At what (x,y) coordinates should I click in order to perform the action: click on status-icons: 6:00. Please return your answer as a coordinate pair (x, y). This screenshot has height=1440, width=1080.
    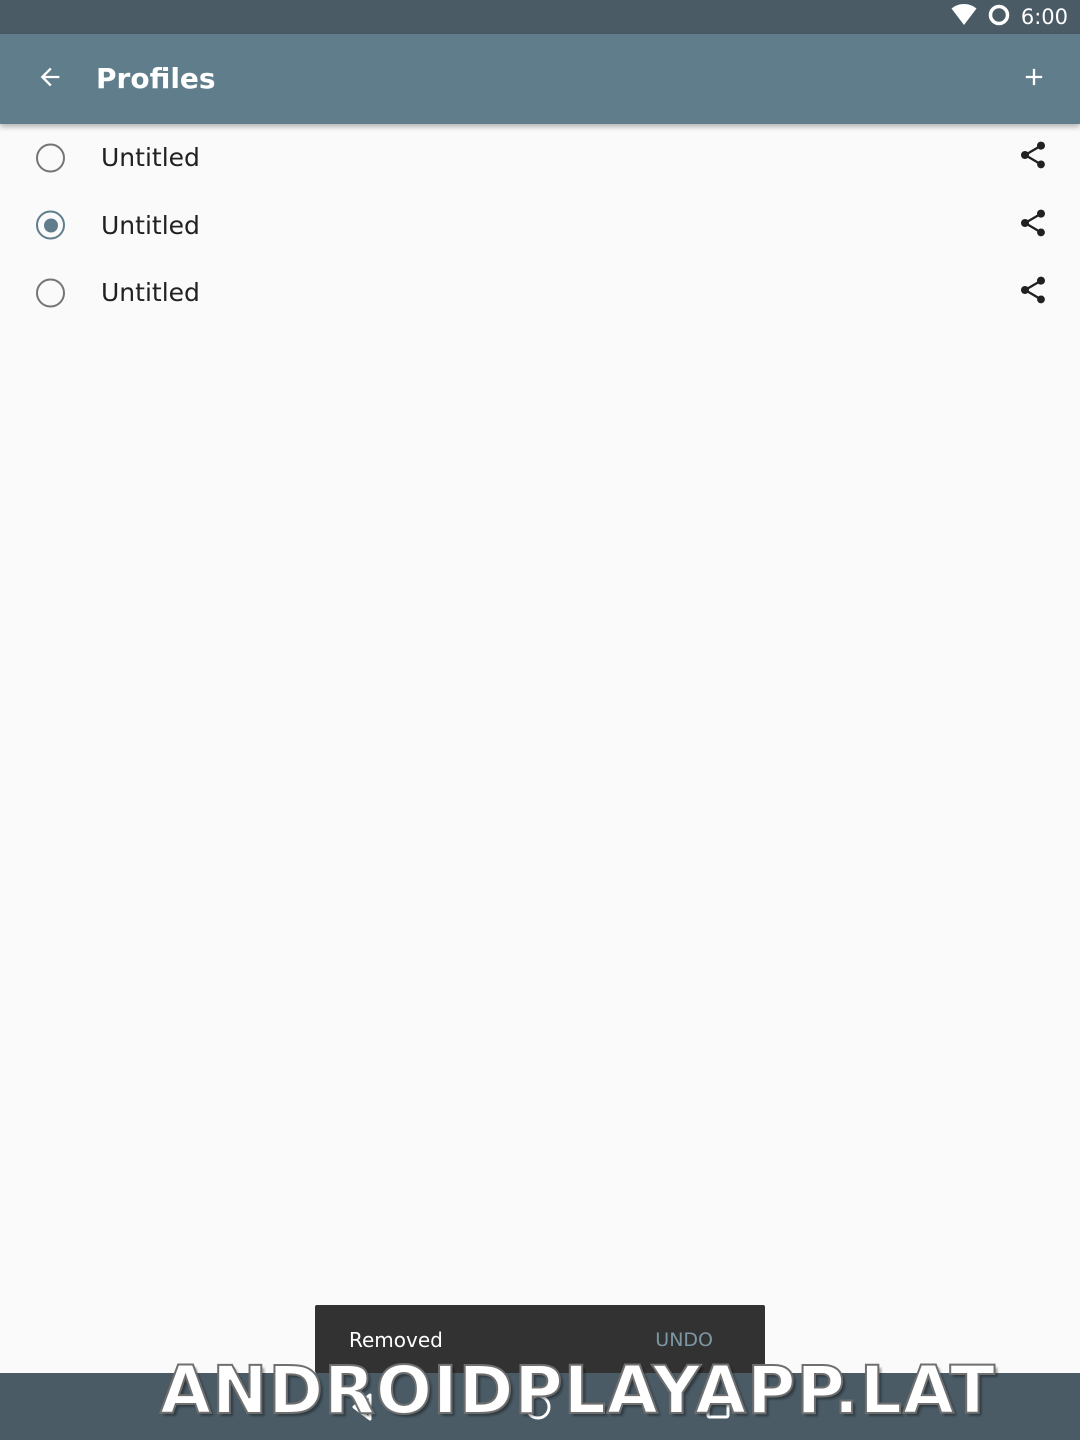
    Looking at the image, I should click on (1009, 17).